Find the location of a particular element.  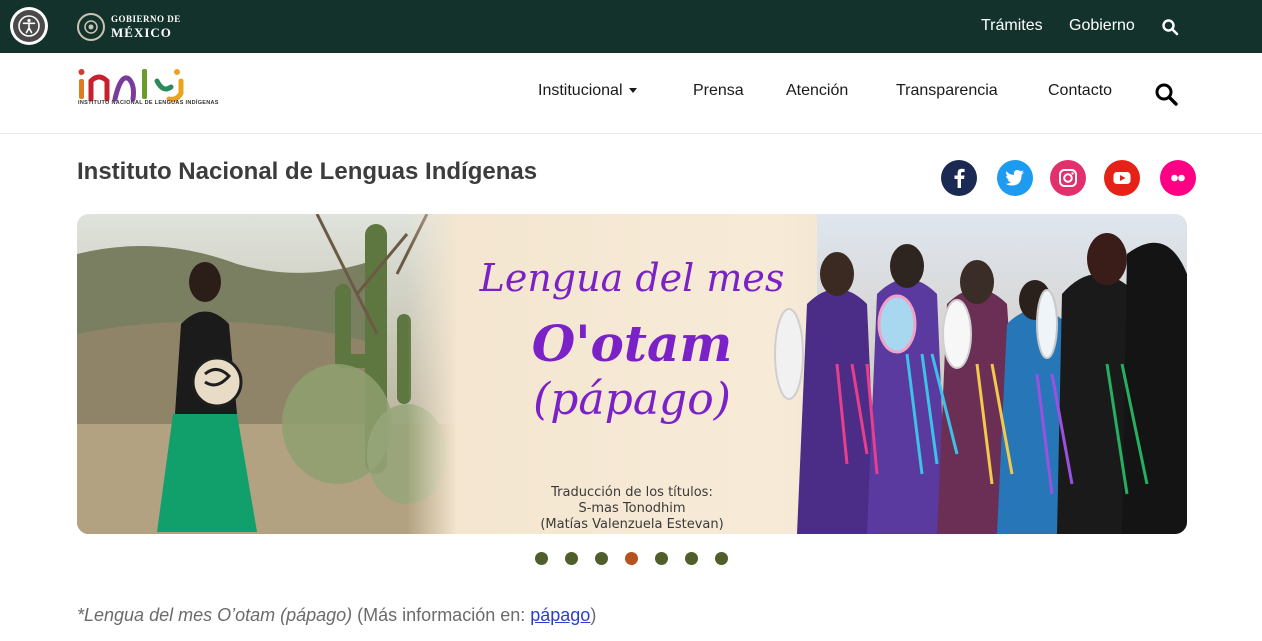

gobierno-mexico-logo: GOBIERNO DE MÉXICO is located at coordinates (129, 27).